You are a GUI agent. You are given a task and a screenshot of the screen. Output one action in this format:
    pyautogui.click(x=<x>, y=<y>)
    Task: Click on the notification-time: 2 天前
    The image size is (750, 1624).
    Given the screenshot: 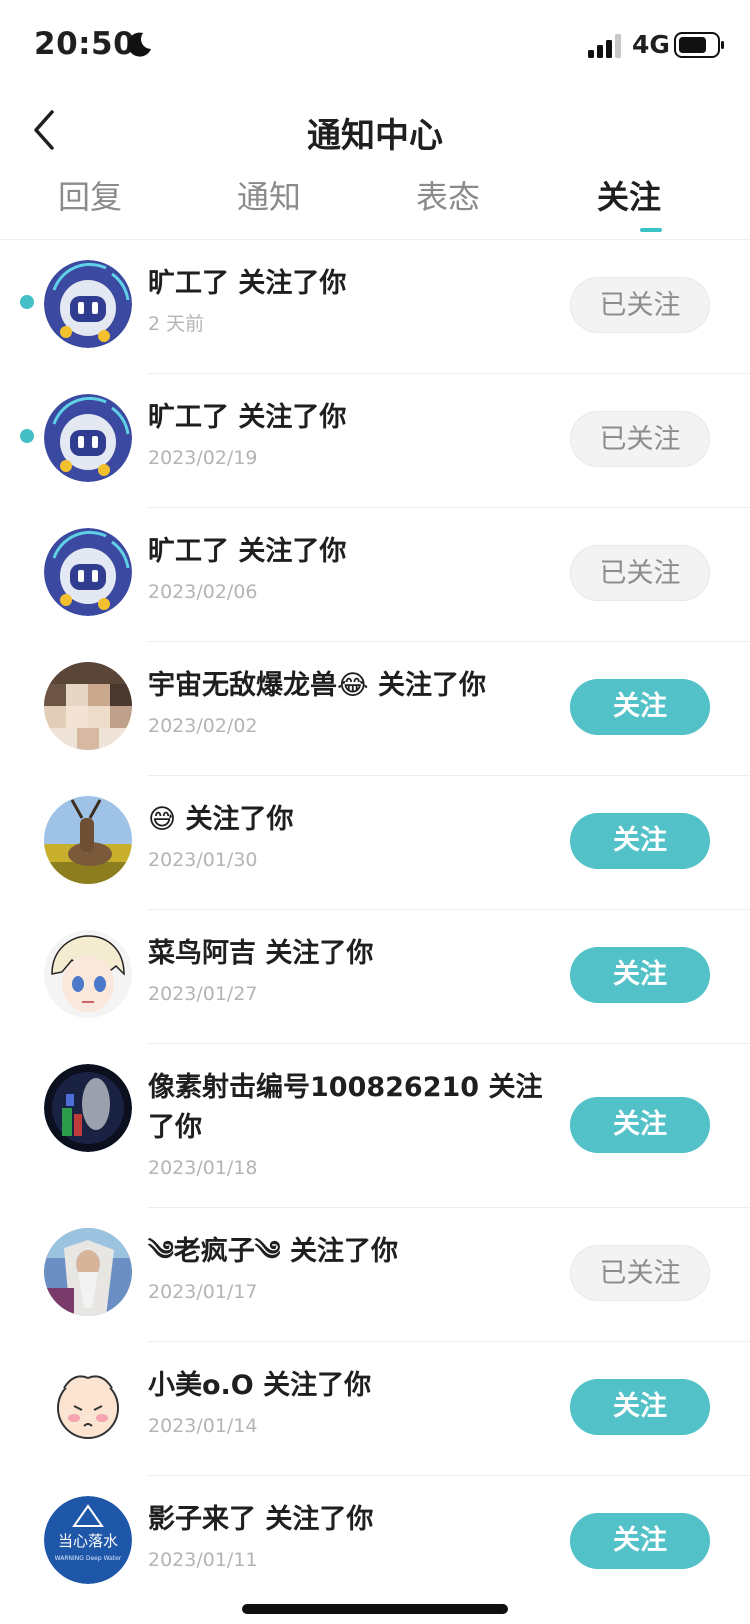 What is the action you would take?
    pyautogui.click(x=176, y=324)
    